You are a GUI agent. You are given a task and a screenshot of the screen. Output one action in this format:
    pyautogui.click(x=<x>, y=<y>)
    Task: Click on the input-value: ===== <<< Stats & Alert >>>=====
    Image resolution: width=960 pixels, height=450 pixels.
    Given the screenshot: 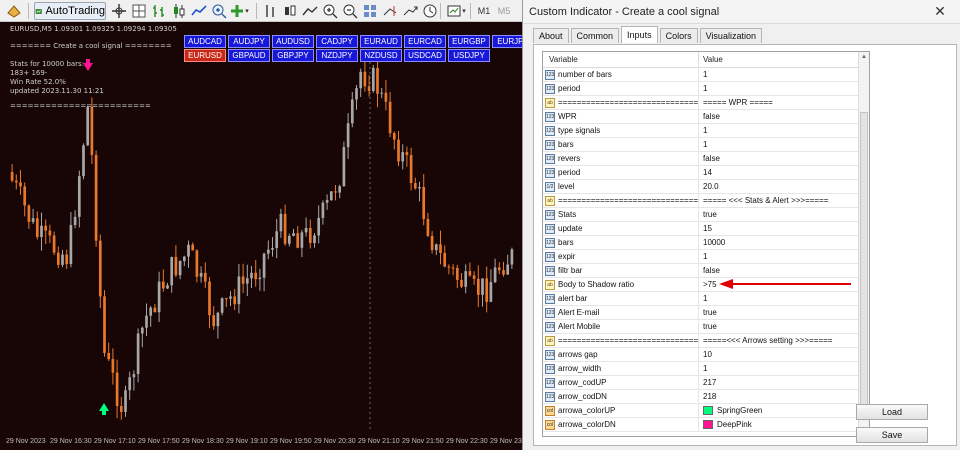 What is the action you would take?
    pyautogui.click(x=765, y=200)
    